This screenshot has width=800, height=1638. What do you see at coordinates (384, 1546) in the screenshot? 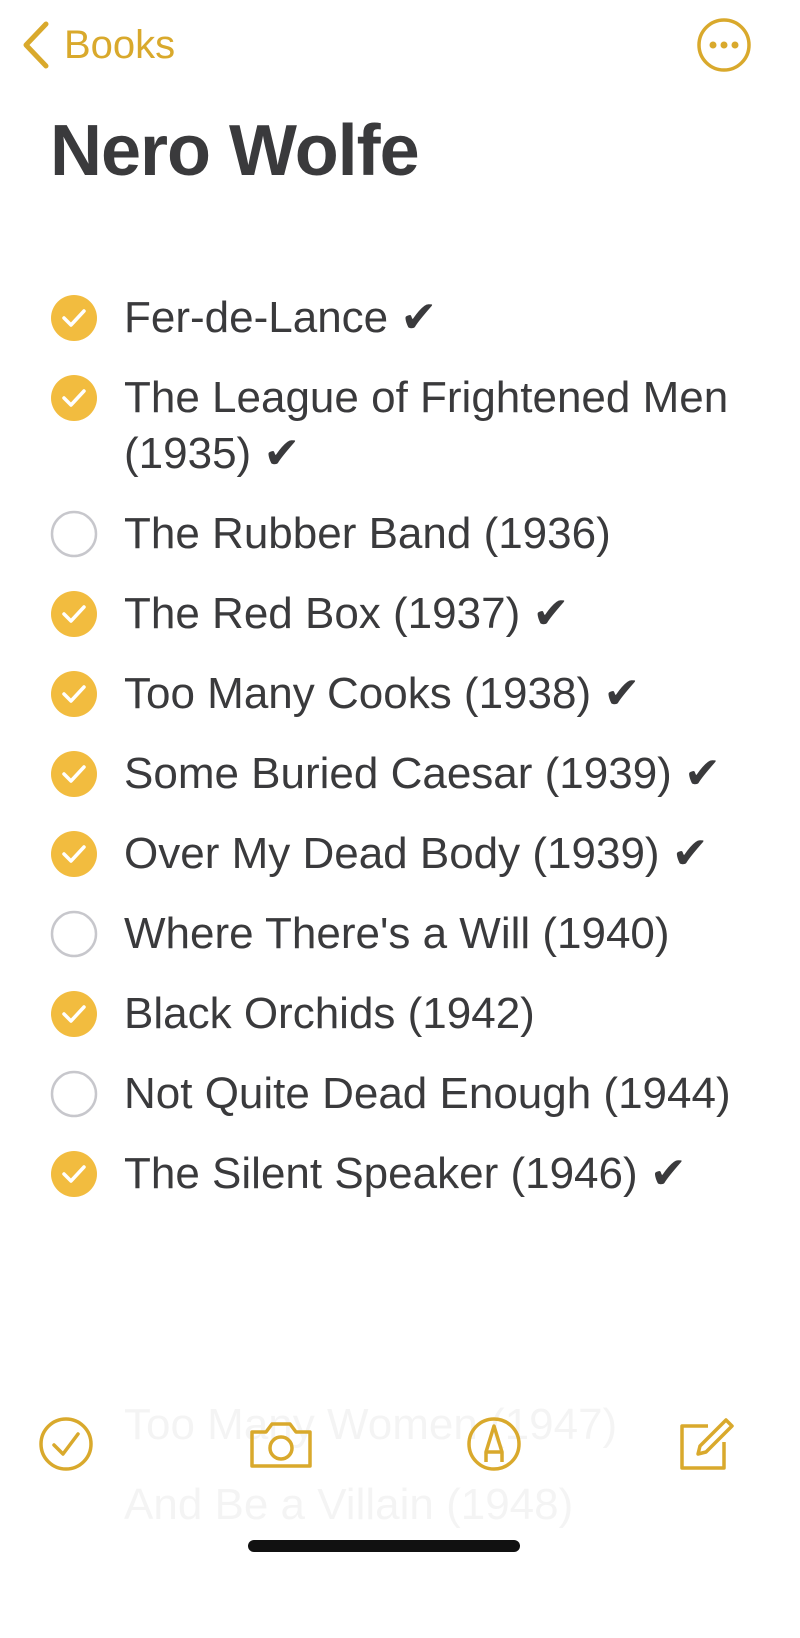
I see `home-indicator` at bounding box center [384, 1546].